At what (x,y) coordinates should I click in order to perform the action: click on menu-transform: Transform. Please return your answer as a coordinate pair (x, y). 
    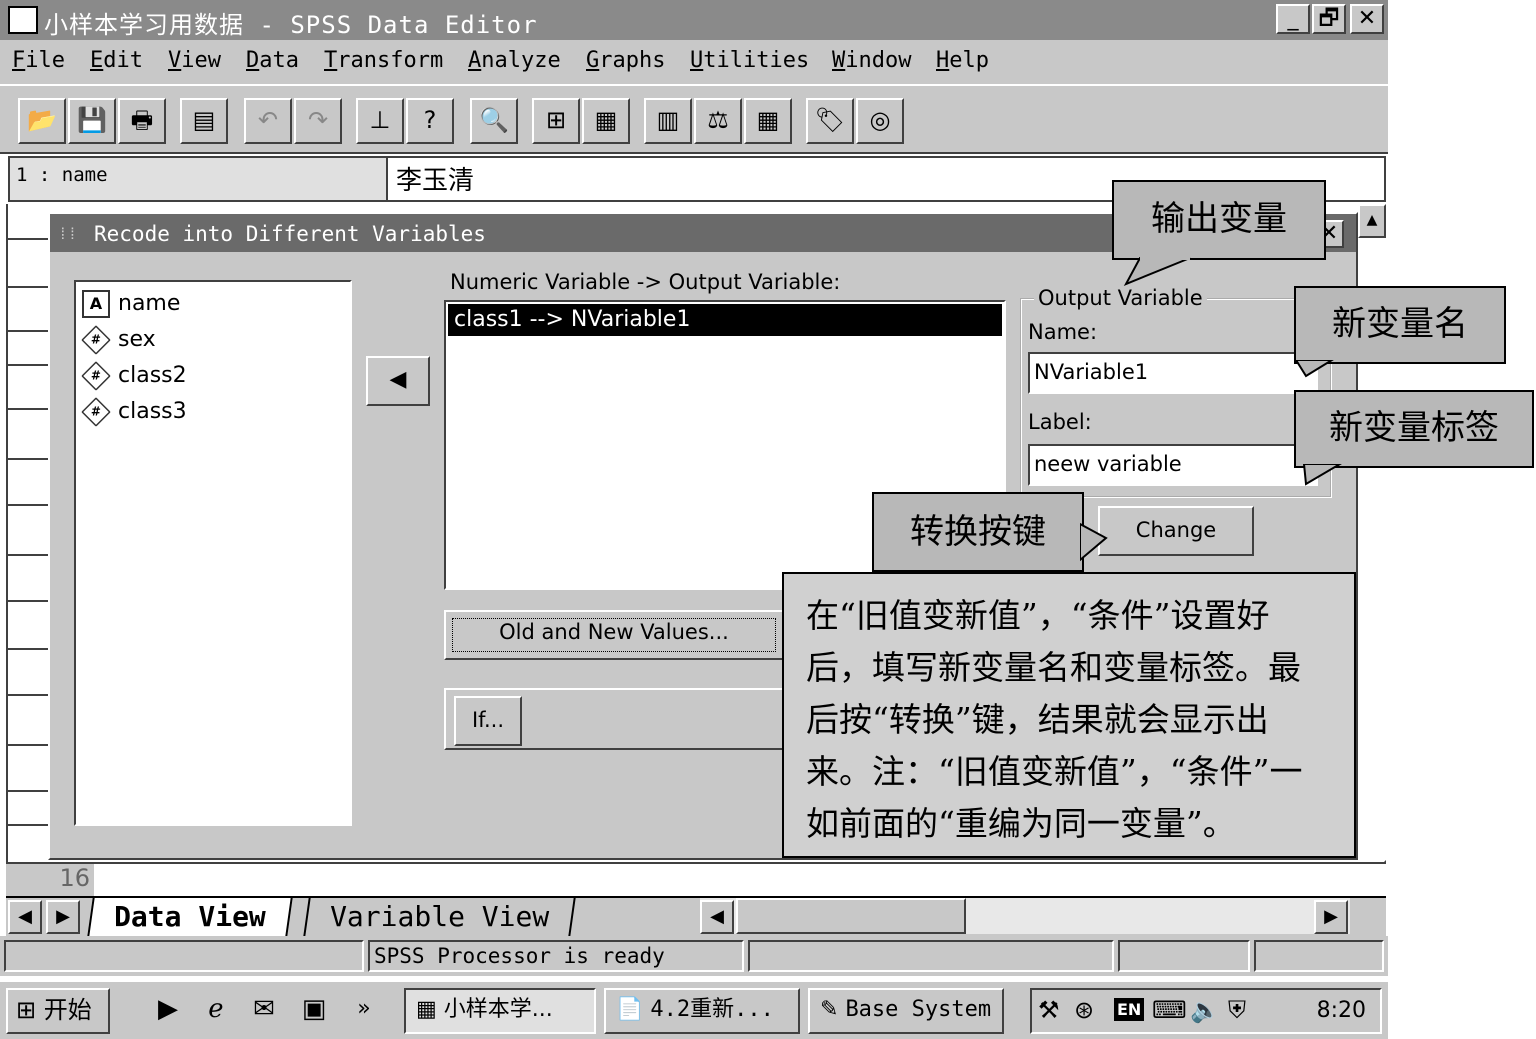
    Looking at the image, I should click on (383, 60).